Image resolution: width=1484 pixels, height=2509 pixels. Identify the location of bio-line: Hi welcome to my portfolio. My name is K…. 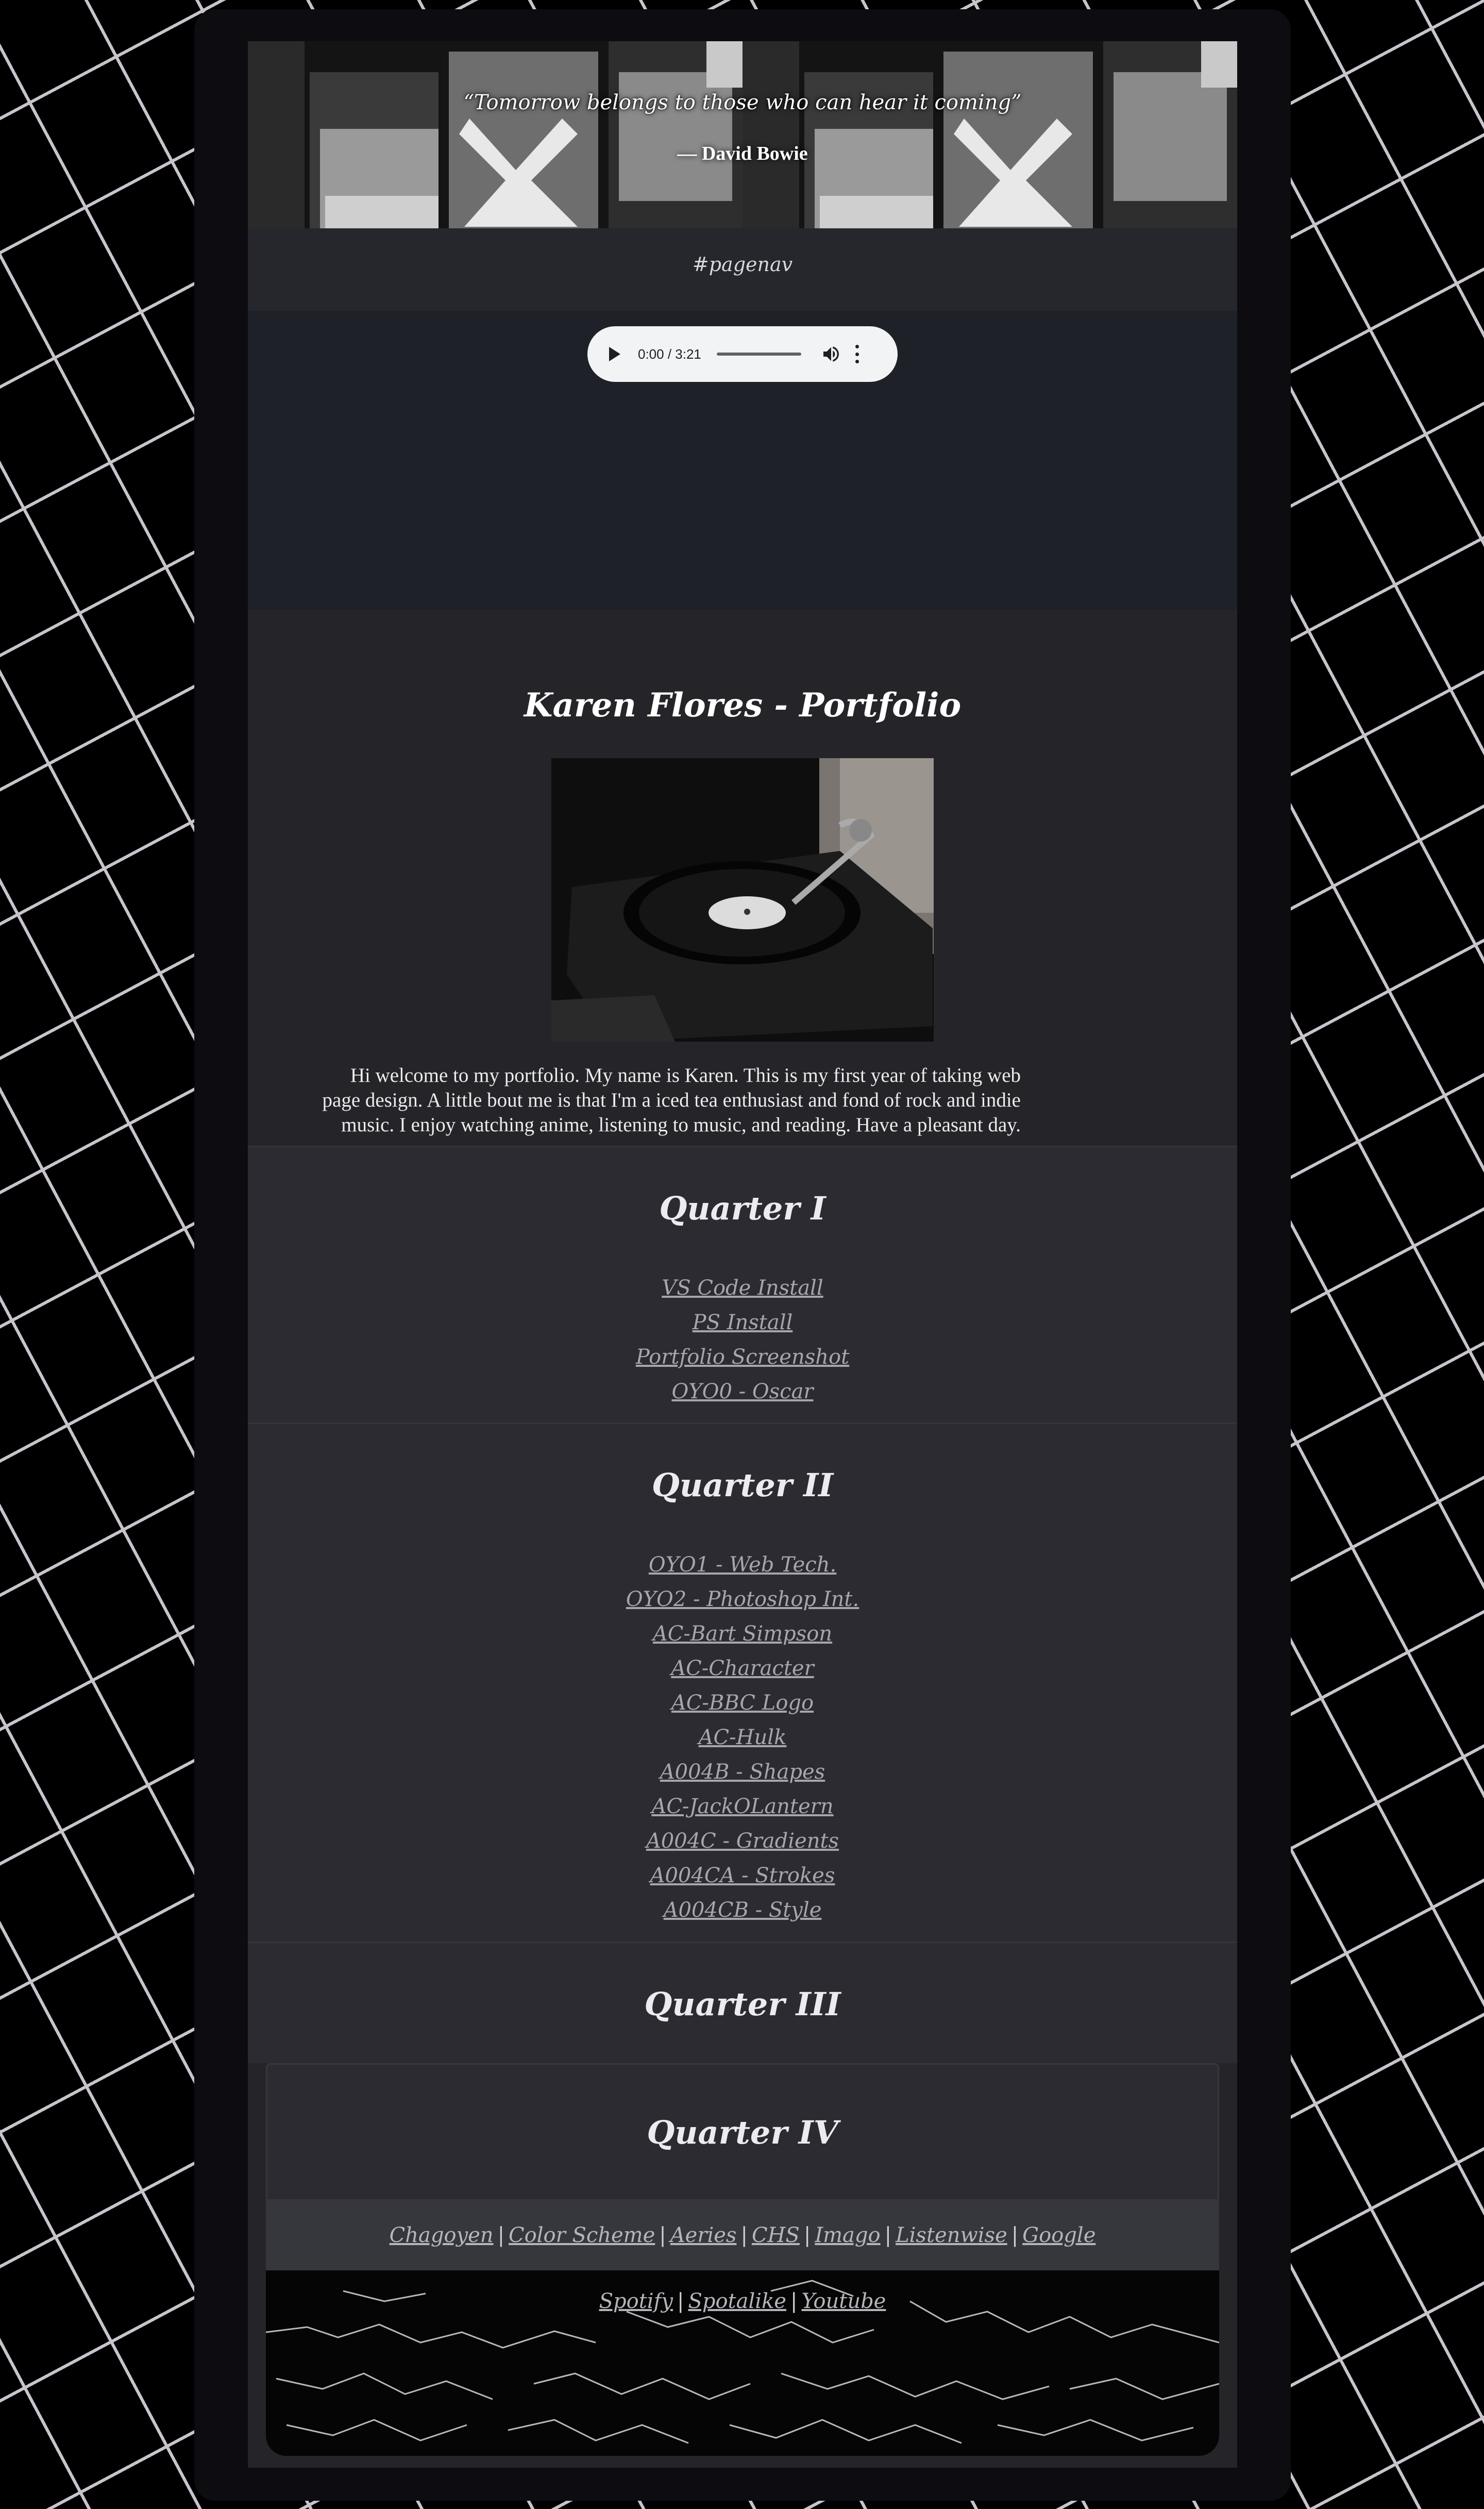
(685, 1075).